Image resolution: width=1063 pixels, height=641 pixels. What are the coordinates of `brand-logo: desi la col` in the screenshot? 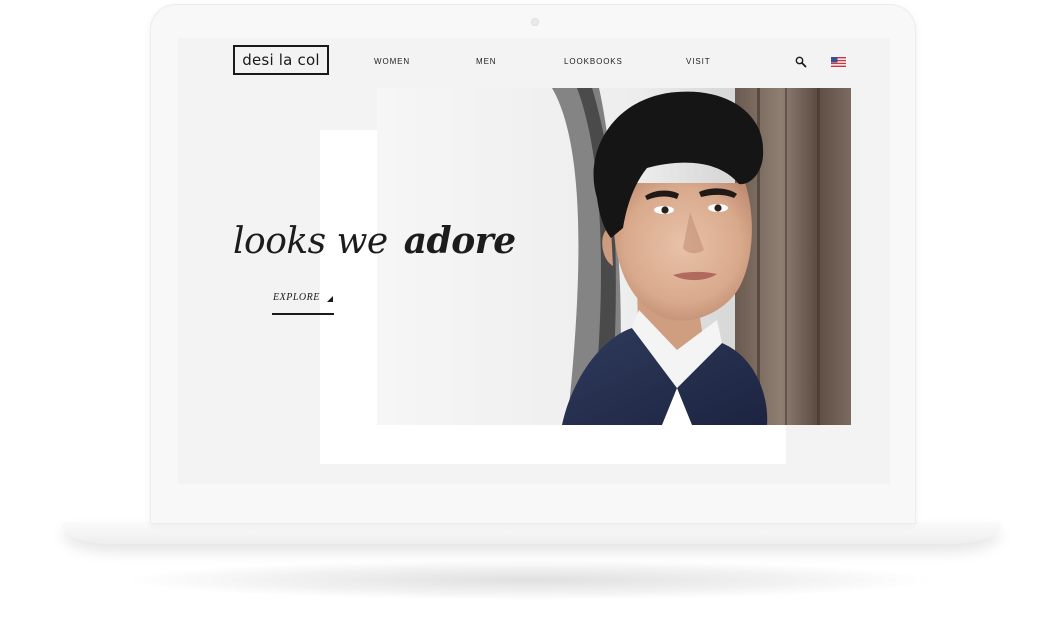 It's located at (281, 60).